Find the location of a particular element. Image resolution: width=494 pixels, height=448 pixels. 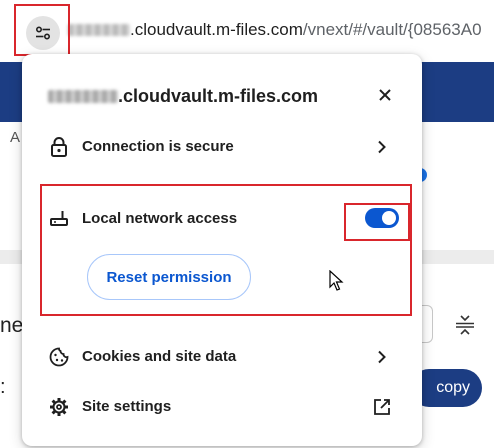

popup-host: .cloudvault.m-files.com is located at coordinates (183, 96).